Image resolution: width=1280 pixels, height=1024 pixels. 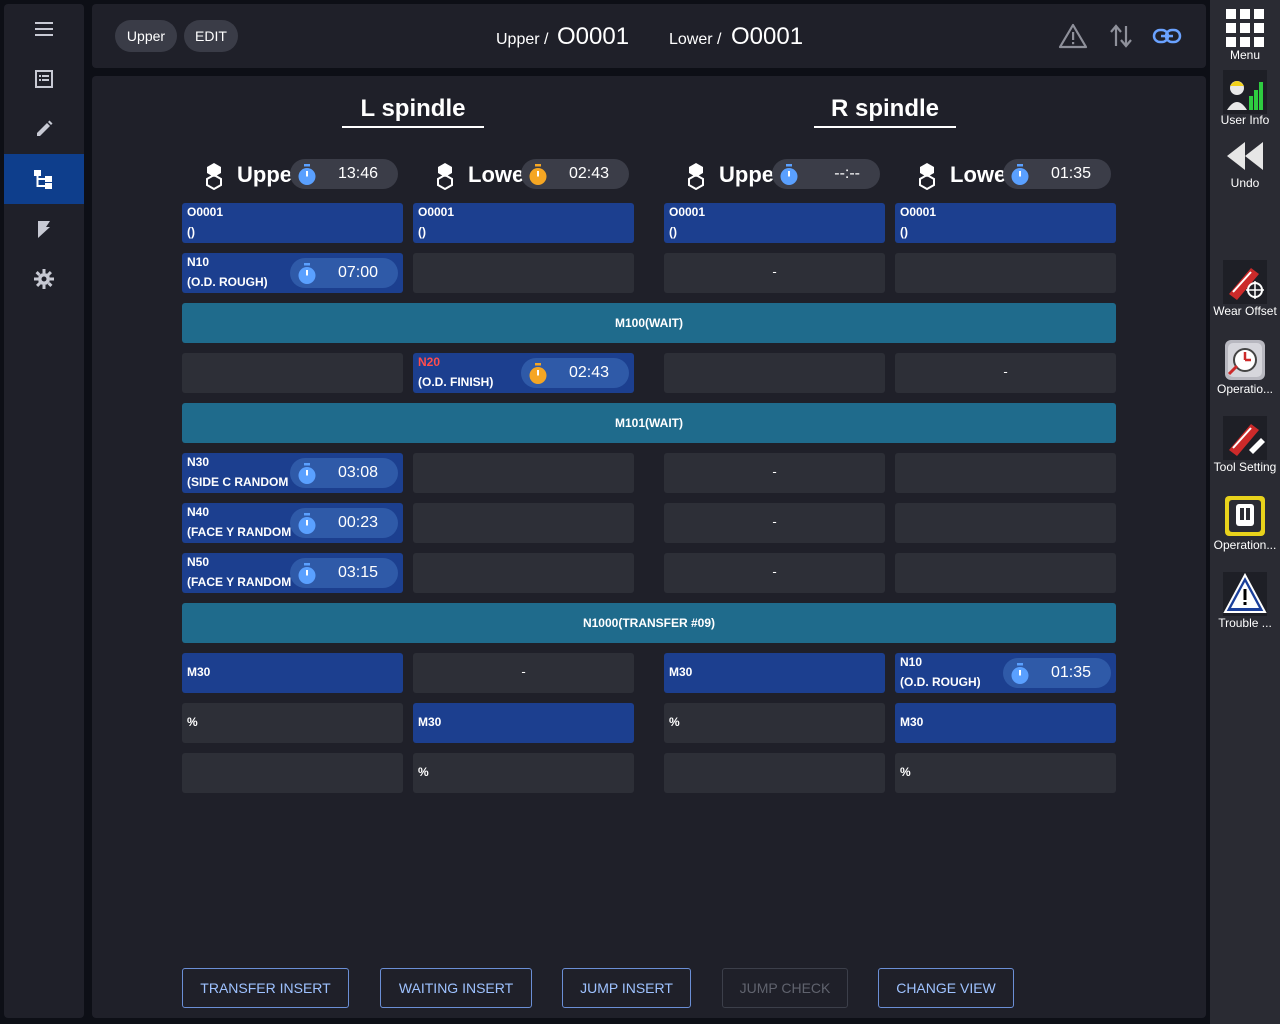 What do you see at coordinates (1245, 282) in the screenshot?
I see `wear-offset-icon` at bounding box center [1245, 282].